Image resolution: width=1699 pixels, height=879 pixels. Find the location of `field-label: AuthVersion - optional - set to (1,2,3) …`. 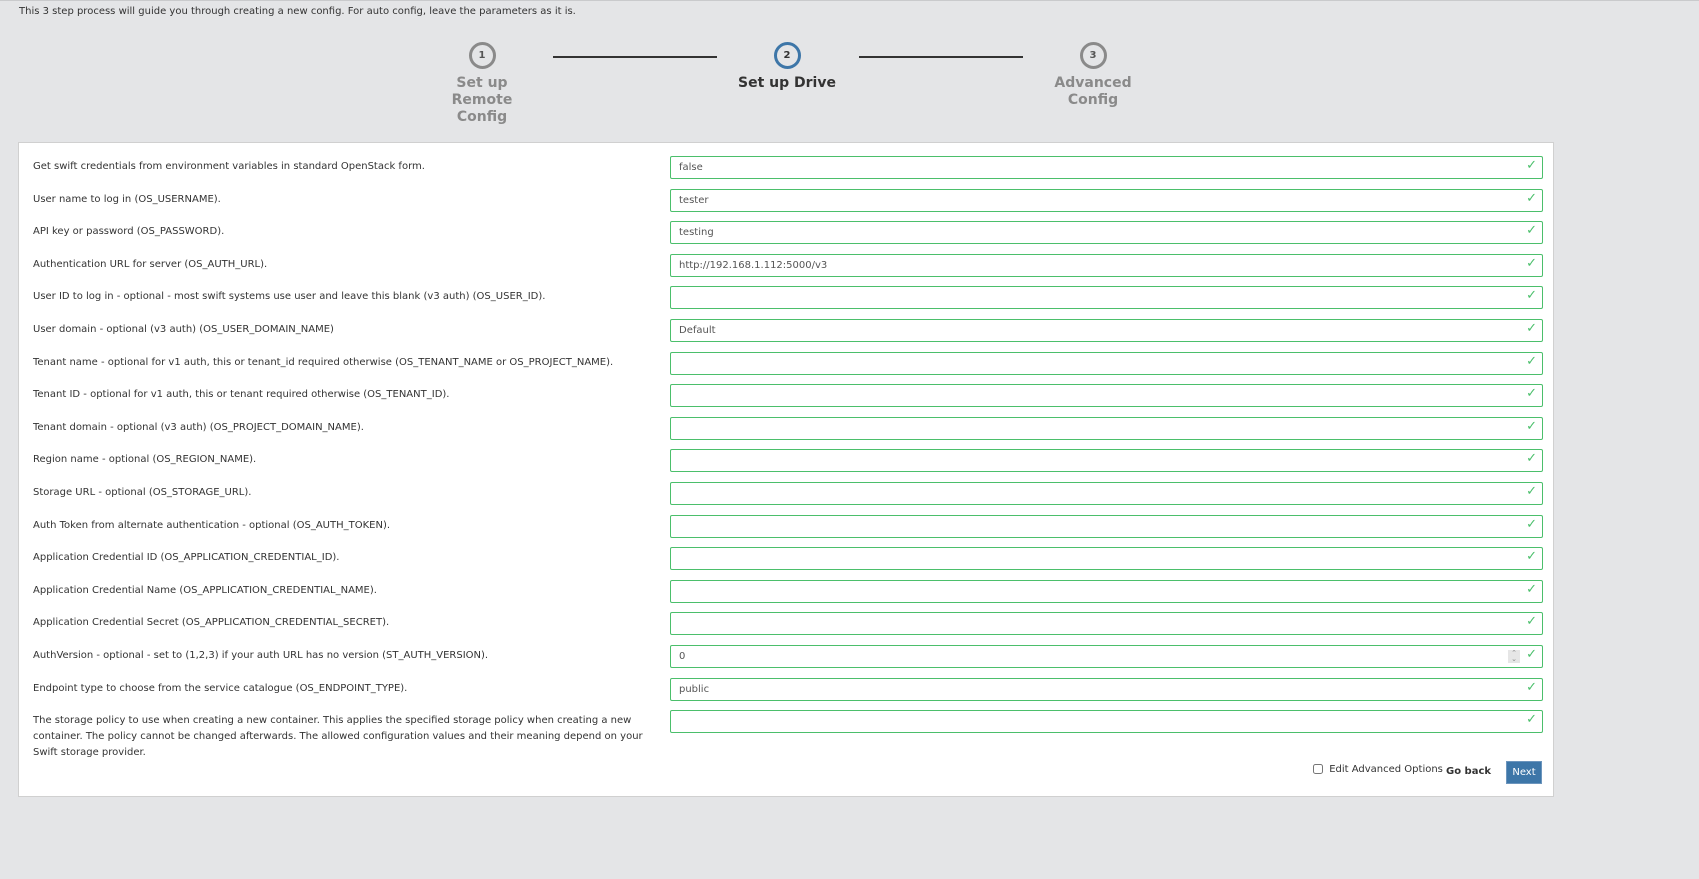

field-label: AuthVersion - optional - set to (1,2,3) … is located at coordinates (261, 655).